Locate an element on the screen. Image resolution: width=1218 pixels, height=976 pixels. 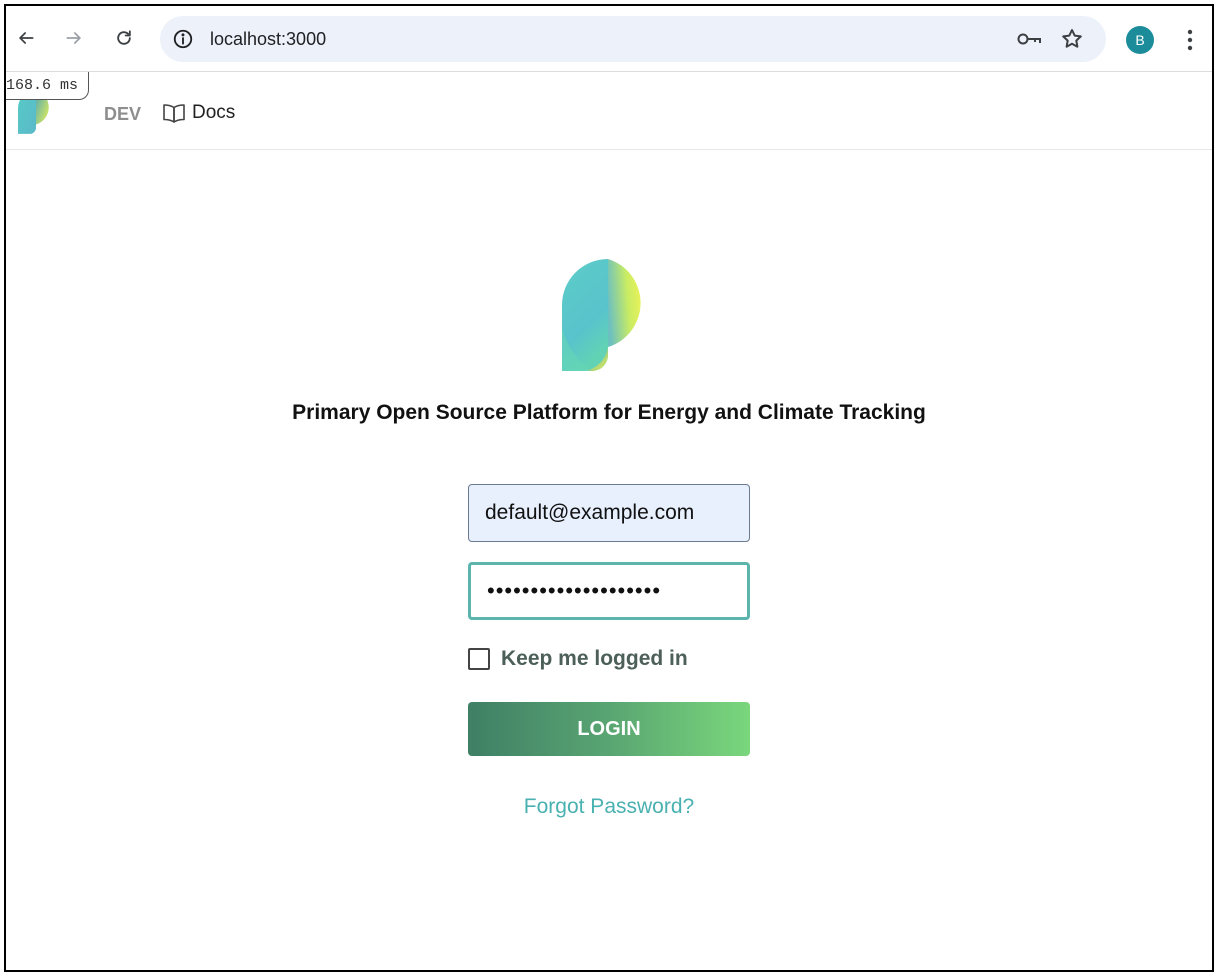
render-timing-badge: 168.6 ms is located at coordinates (48, 86).